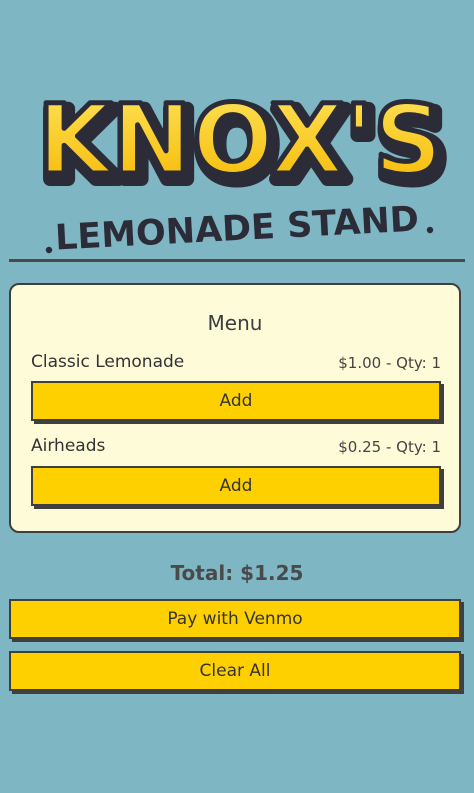 The width and height of the screenshot is (474, 793). Describe the element at coordinates (236, 401) in the screenshot. I see `add-classic-lemonade-button: Add` at that location.